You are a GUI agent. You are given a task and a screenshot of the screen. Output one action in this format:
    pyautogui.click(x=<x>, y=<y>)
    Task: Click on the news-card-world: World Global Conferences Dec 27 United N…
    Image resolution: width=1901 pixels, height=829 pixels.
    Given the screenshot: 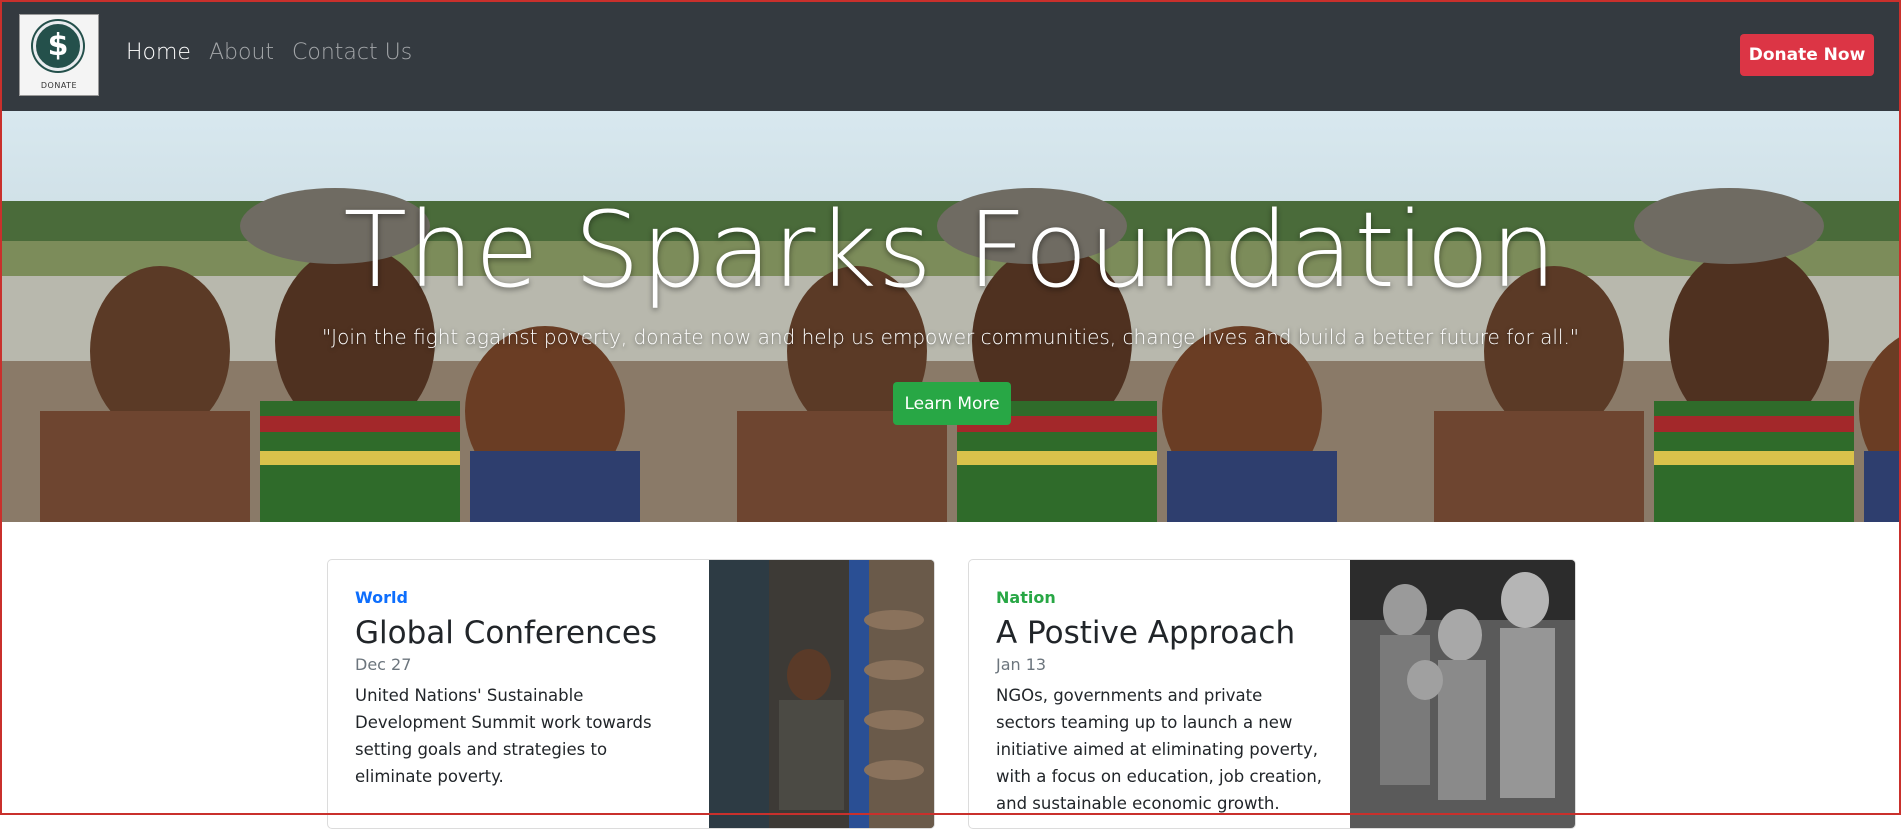 What is the action you would take?
    pyautogui.click(x=631, y=694)
    